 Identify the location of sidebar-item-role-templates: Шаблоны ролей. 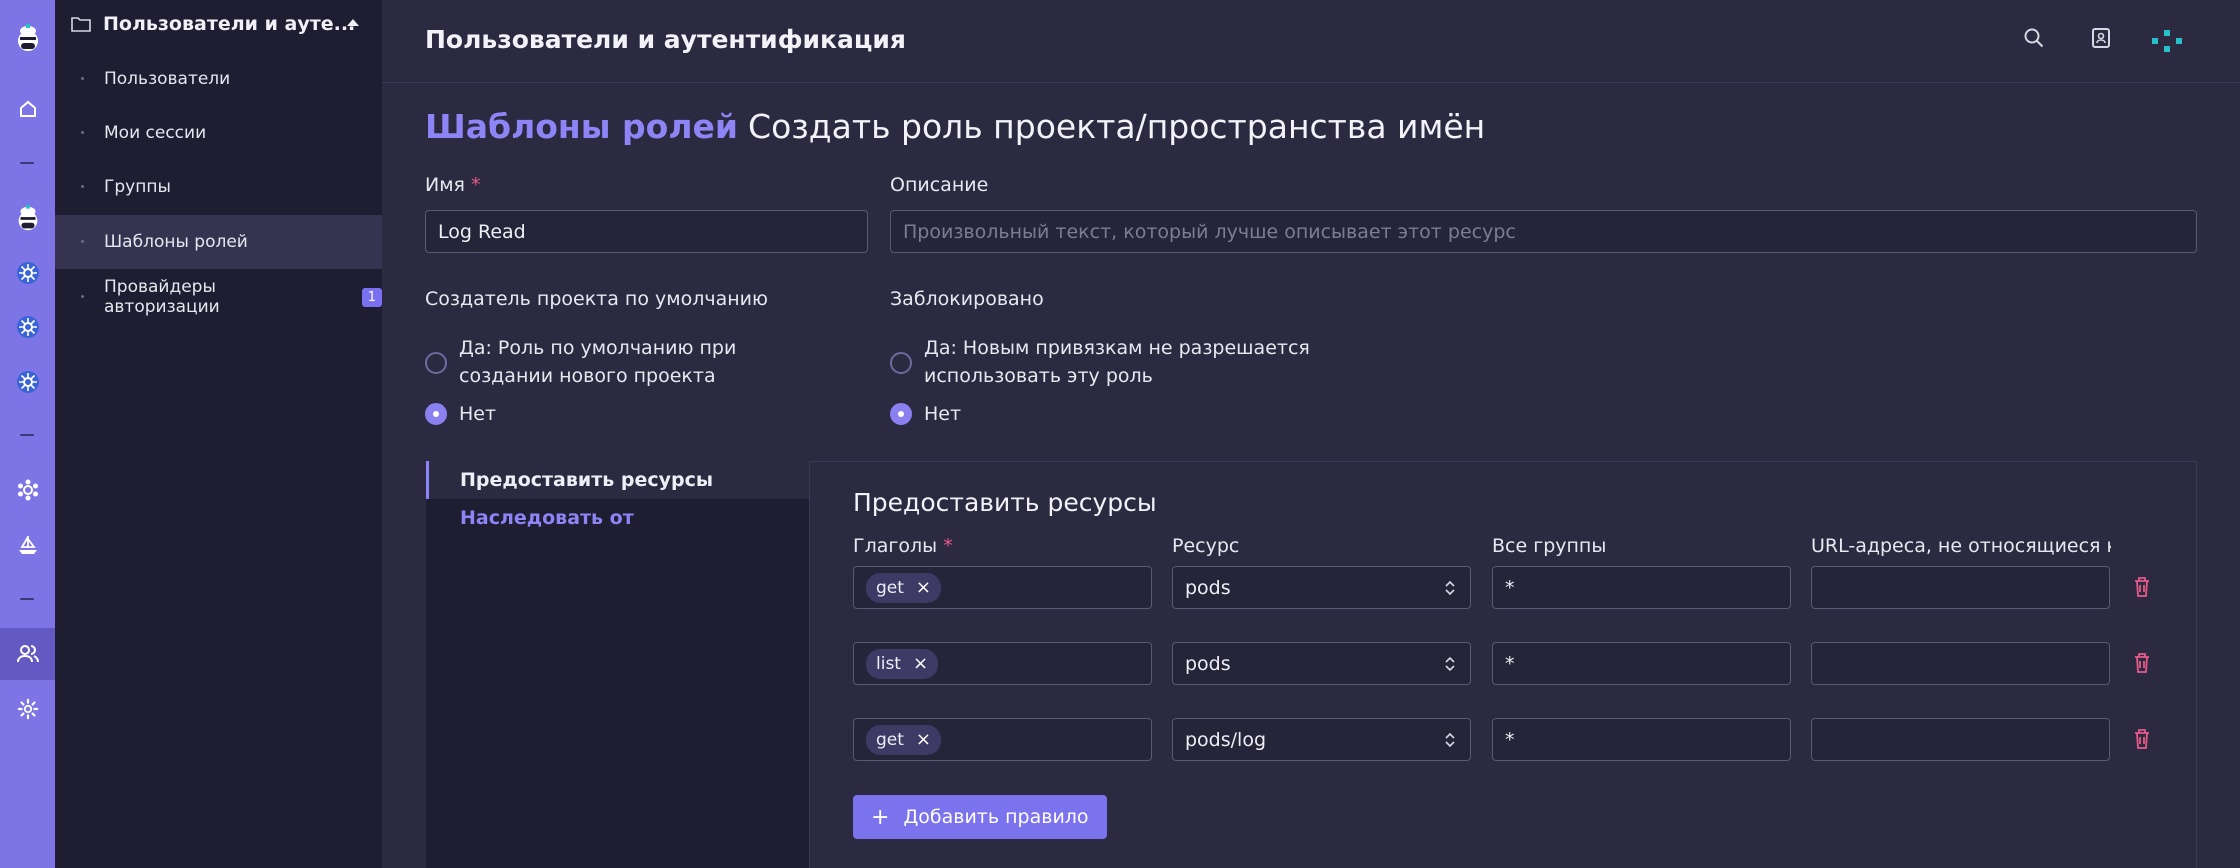
(218, 242).